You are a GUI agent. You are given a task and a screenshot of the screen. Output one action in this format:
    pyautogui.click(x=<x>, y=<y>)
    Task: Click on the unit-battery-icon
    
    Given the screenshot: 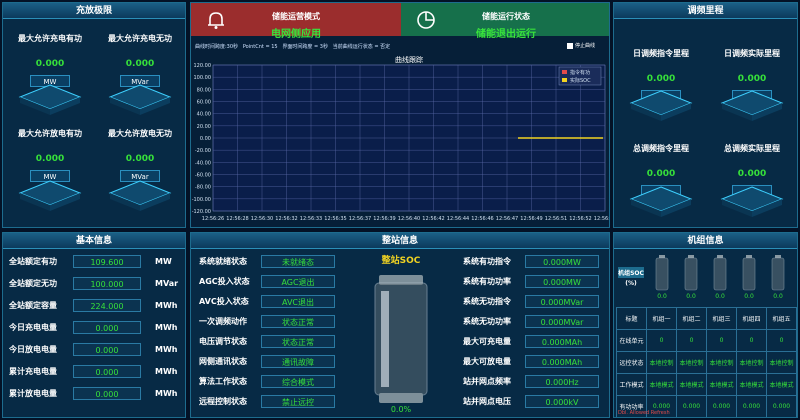 What is the action you would take?
    pyautogui.click(x=749, y=273)
    